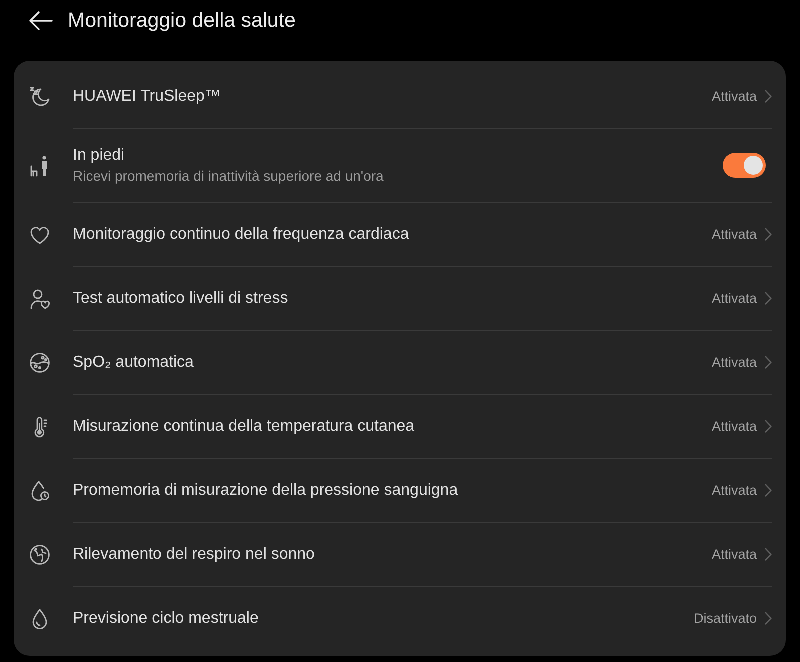 The height and width of the screenshot is (662, 800). Describe the element at coordinates (166, 619) in the screenshot. I see `setting-label: Previsione ciclo mestruale` at that location.